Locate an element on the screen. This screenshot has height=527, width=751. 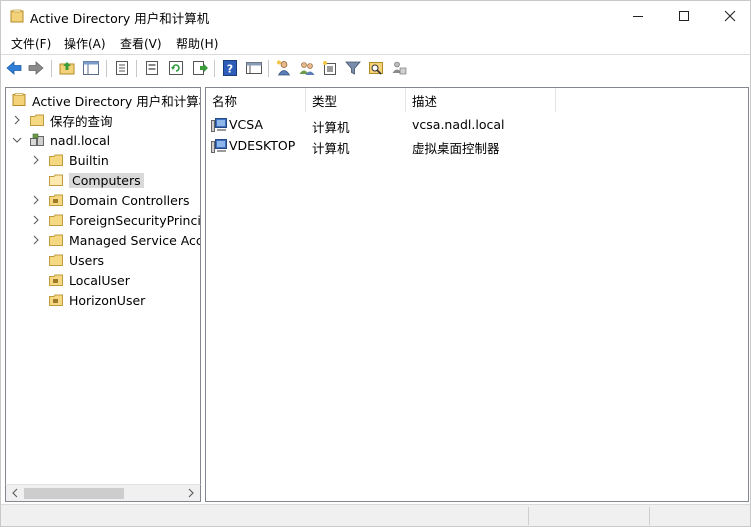
tree-label: Builtin is located at coordinates (89, 160).